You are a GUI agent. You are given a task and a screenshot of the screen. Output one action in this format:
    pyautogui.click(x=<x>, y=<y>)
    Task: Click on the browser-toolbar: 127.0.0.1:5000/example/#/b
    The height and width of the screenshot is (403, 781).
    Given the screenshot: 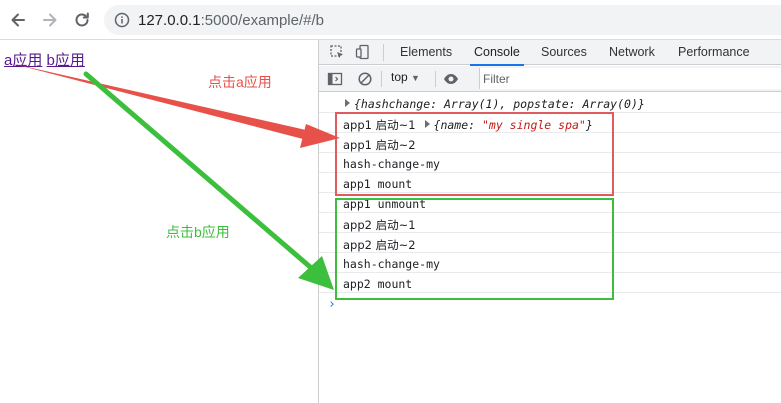 What is the action you would take?
    pyautogui.click(x=390, y=20)
    